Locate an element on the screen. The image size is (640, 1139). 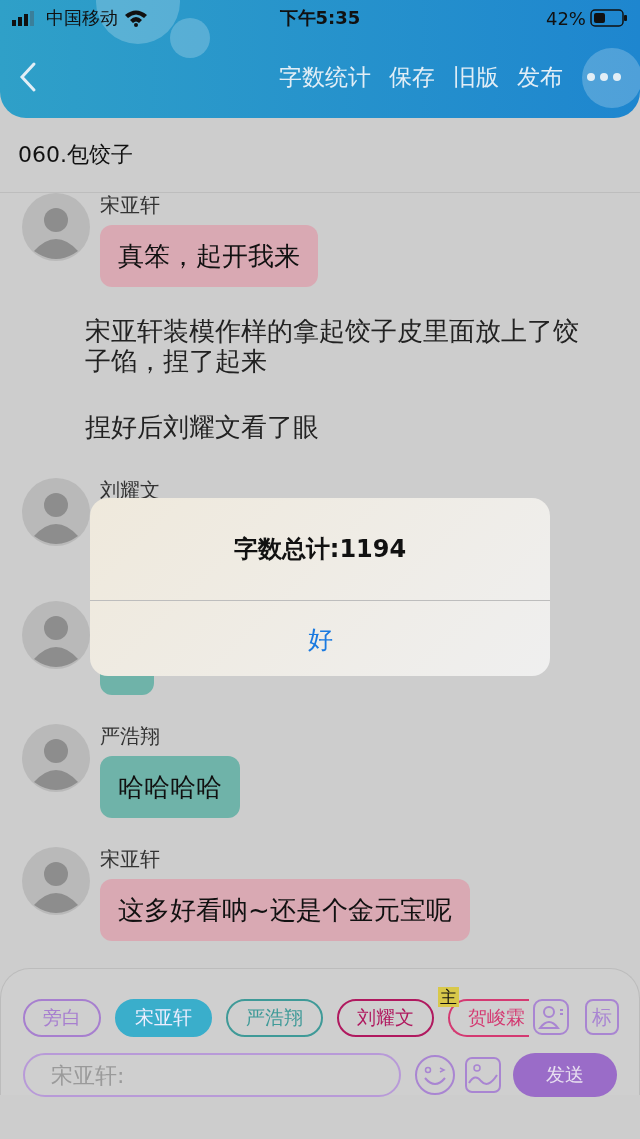
role-chip: 刘耀文 is located at coordinates (385, 1018).